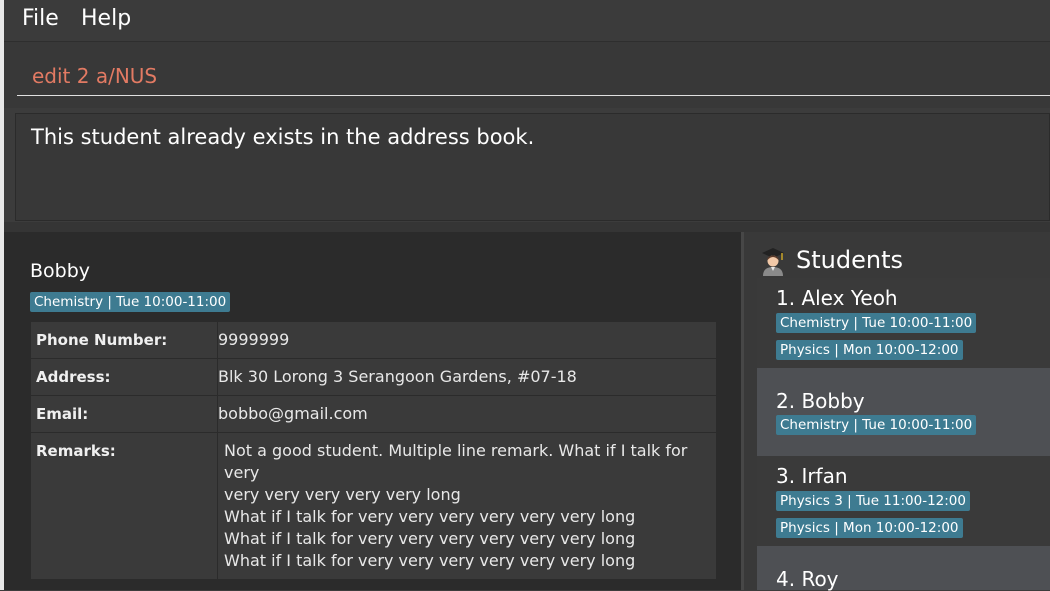 The image size is (1050, 591). What do you see at coordinates (527, 227) in the screenshot?
I see `split-divider` at bounding box center [527, 227].